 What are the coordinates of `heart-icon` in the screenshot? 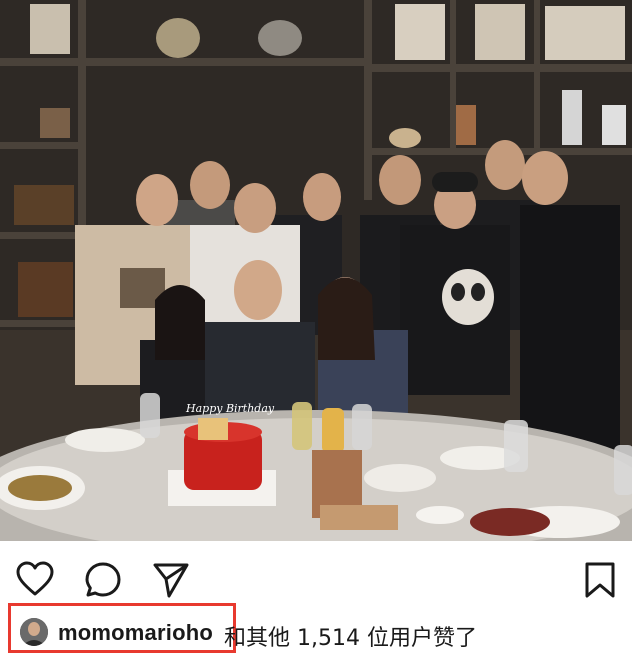 It's located at (35, 581).